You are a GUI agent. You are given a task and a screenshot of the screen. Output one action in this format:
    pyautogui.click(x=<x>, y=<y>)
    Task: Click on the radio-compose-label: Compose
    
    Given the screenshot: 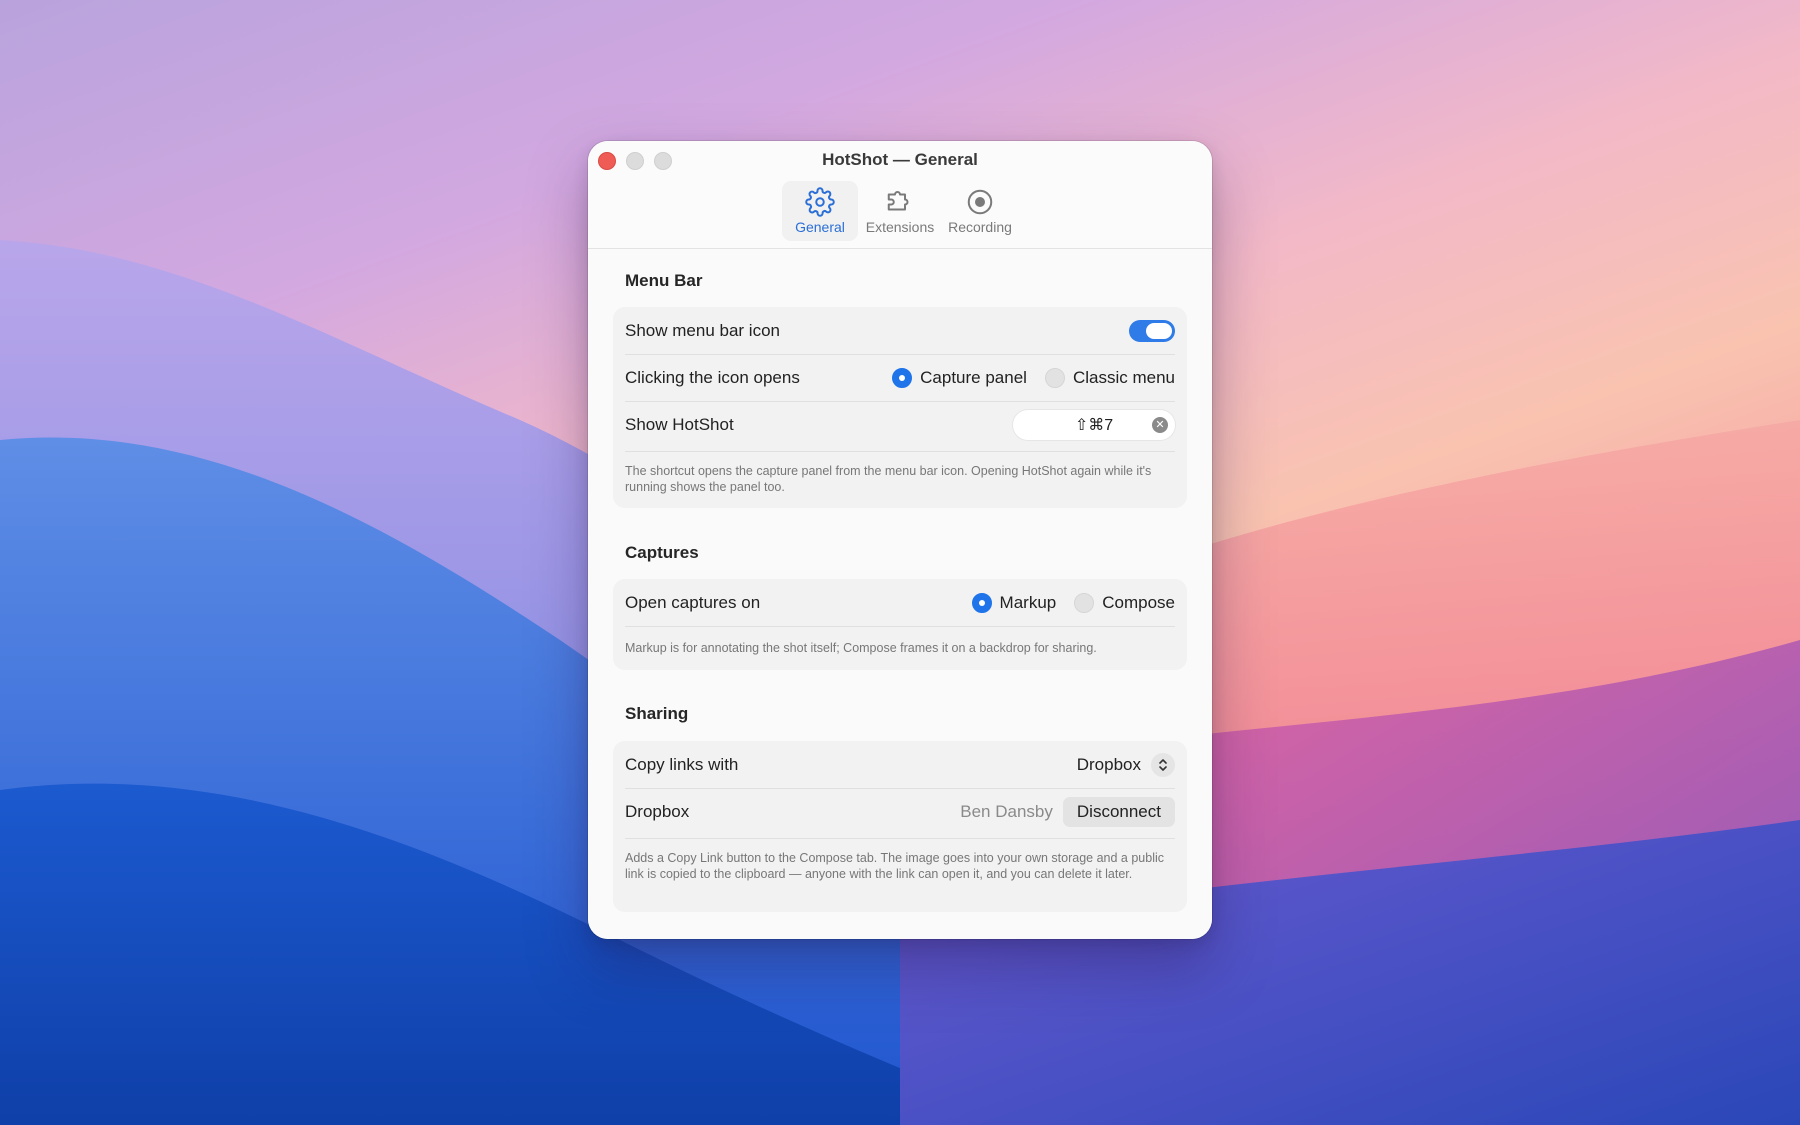 What is the action you would take?
    pyautogui.click(x=1138, y=602)
    